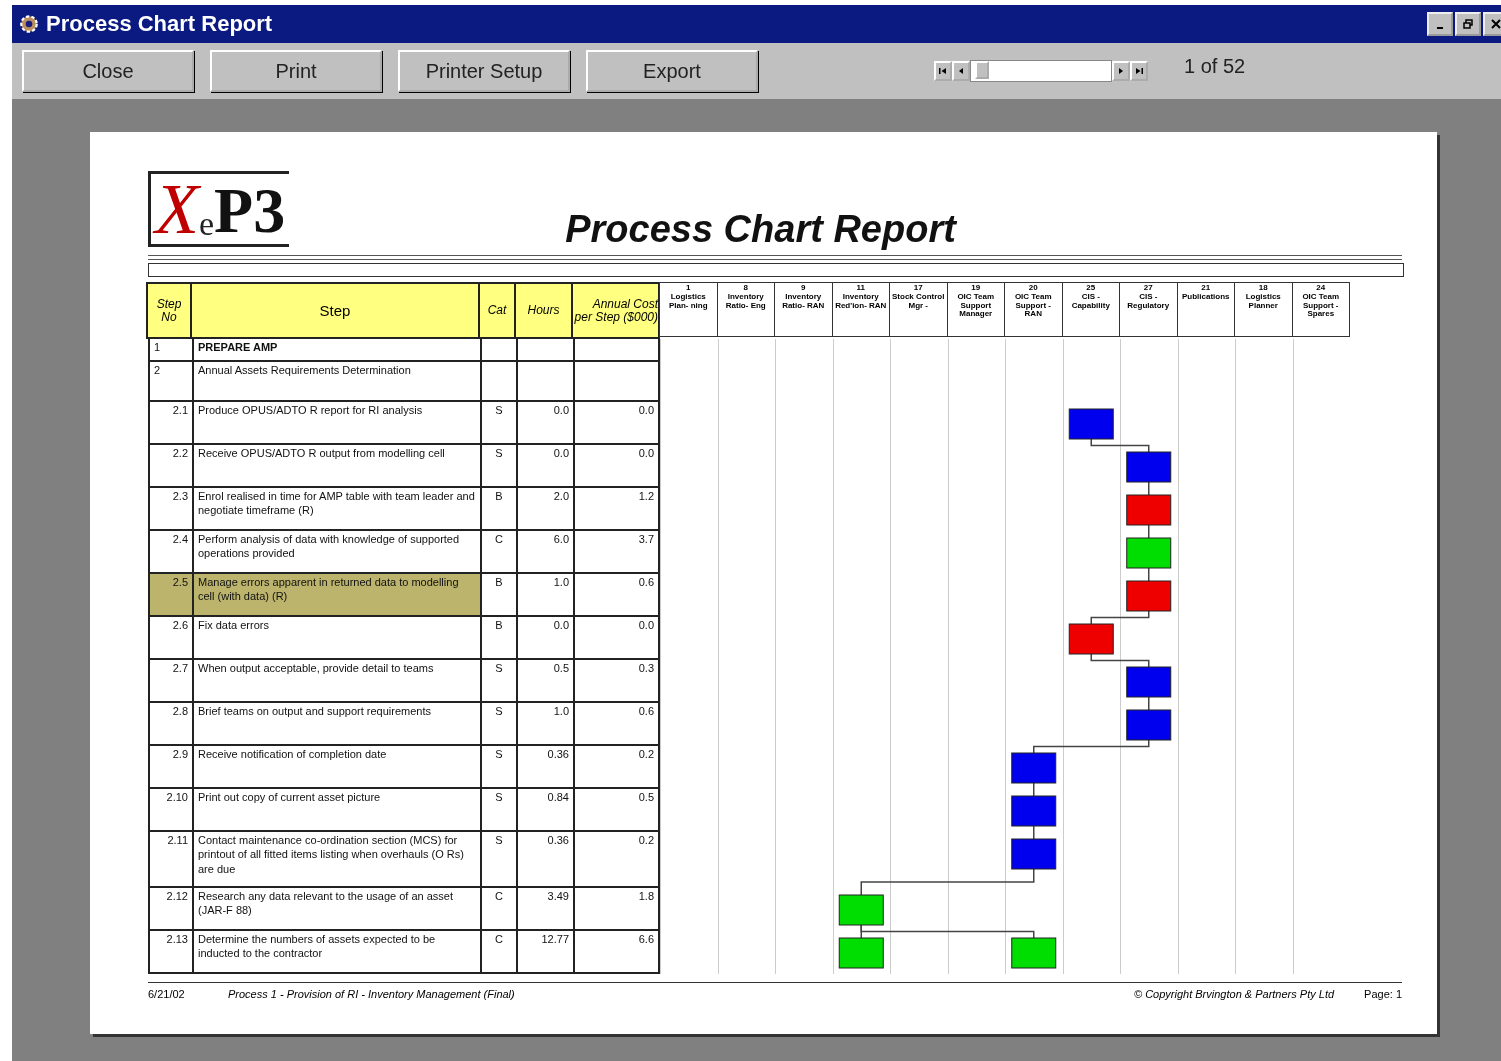 The height and width of the screenshot is (1061, 1501). I want to click on gear-icon, so click(29, 24).